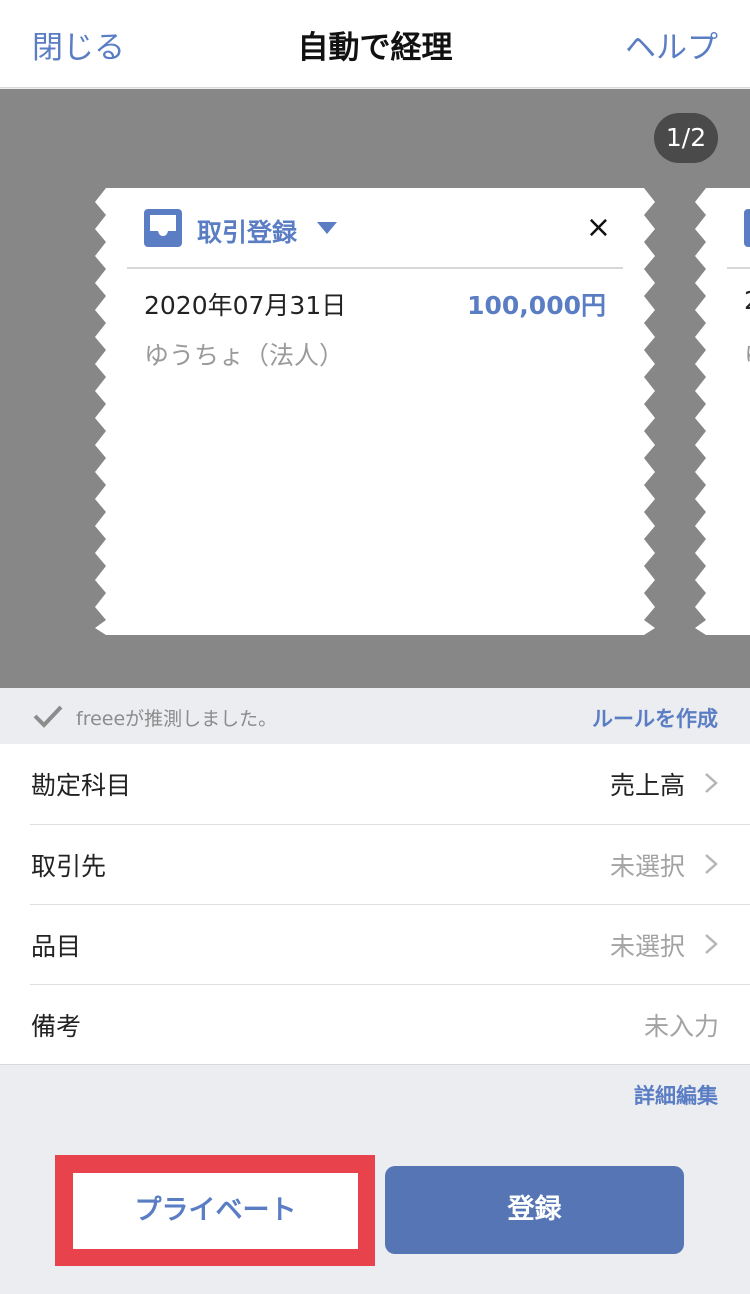 This screenshot has width=750, height=1294. I want to click on partner-row: 取引先 未選択, so click(390, 864).